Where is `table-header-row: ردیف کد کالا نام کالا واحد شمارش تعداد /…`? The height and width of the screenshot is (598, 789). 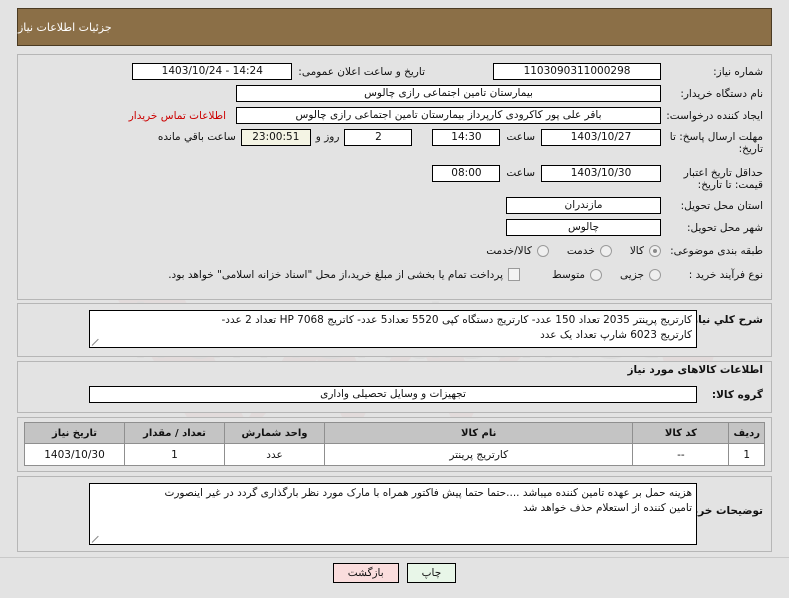
table-header-row: ردیف کد کالا نام کالا واحد شمارش تعداد /… is located at coordinates (394, 433).